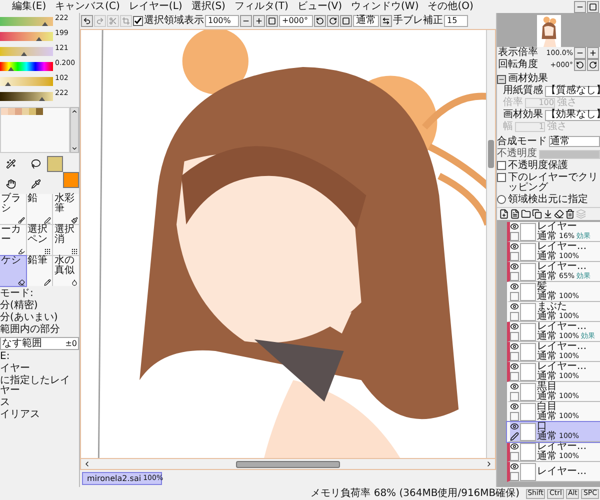  What do you see at coordinates (501, 199) in the screenshot?
I see `radio-button` at bounding box center [501, 199].